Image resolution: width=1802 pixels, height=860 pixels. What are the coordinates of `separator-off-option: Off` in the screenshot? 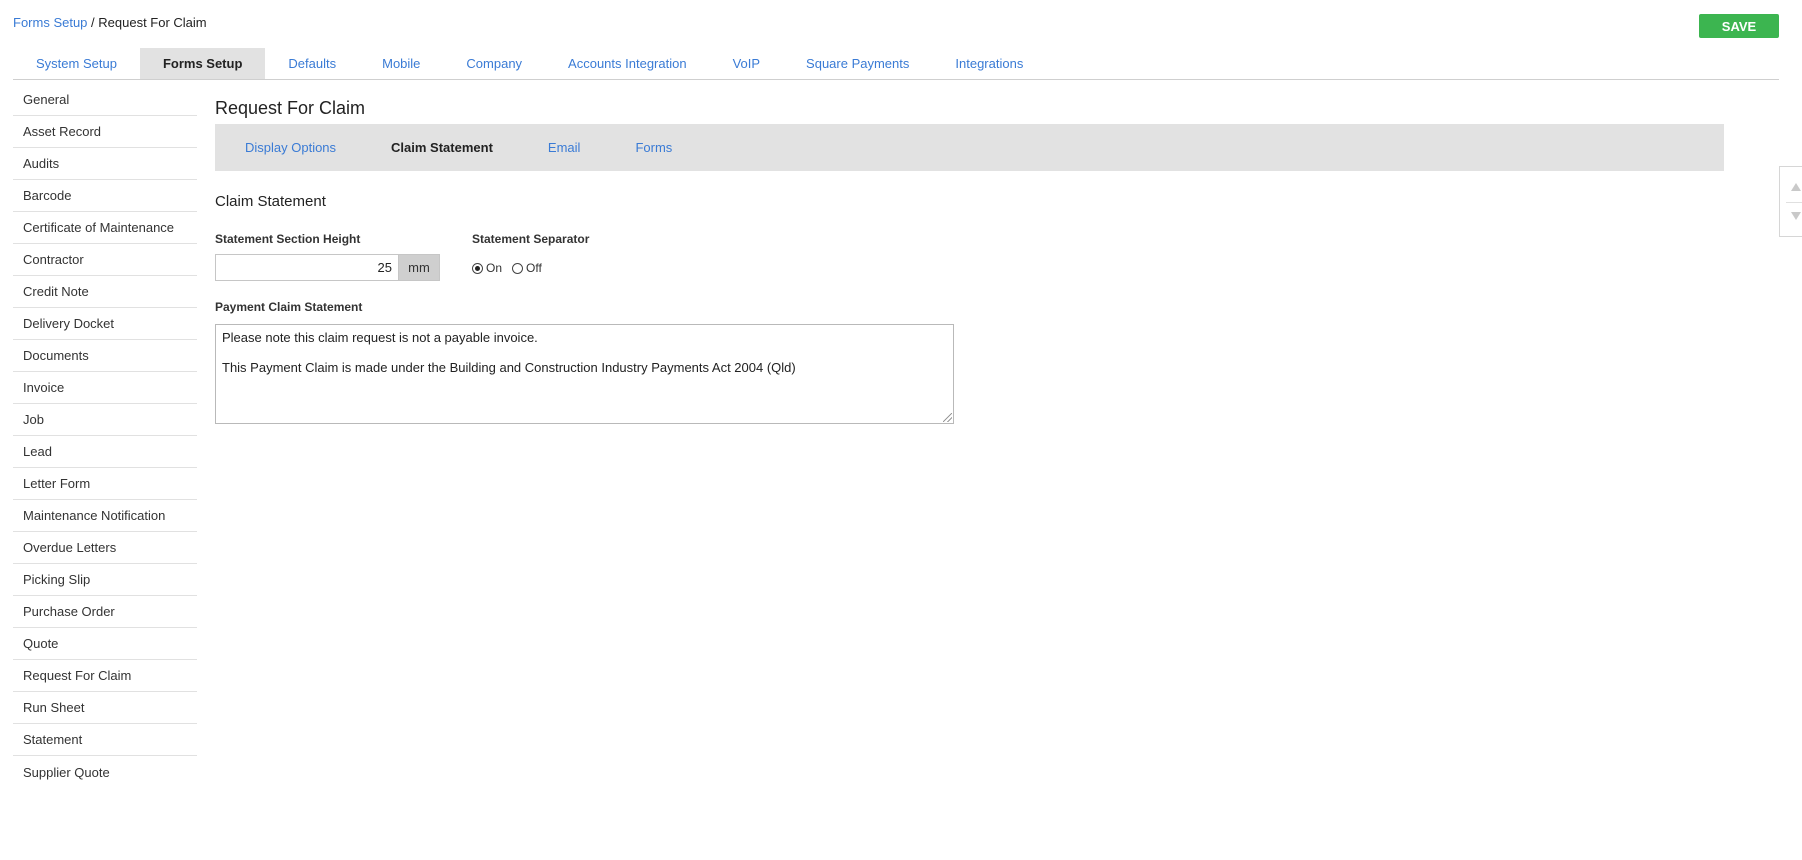 It's located at (527, 268).